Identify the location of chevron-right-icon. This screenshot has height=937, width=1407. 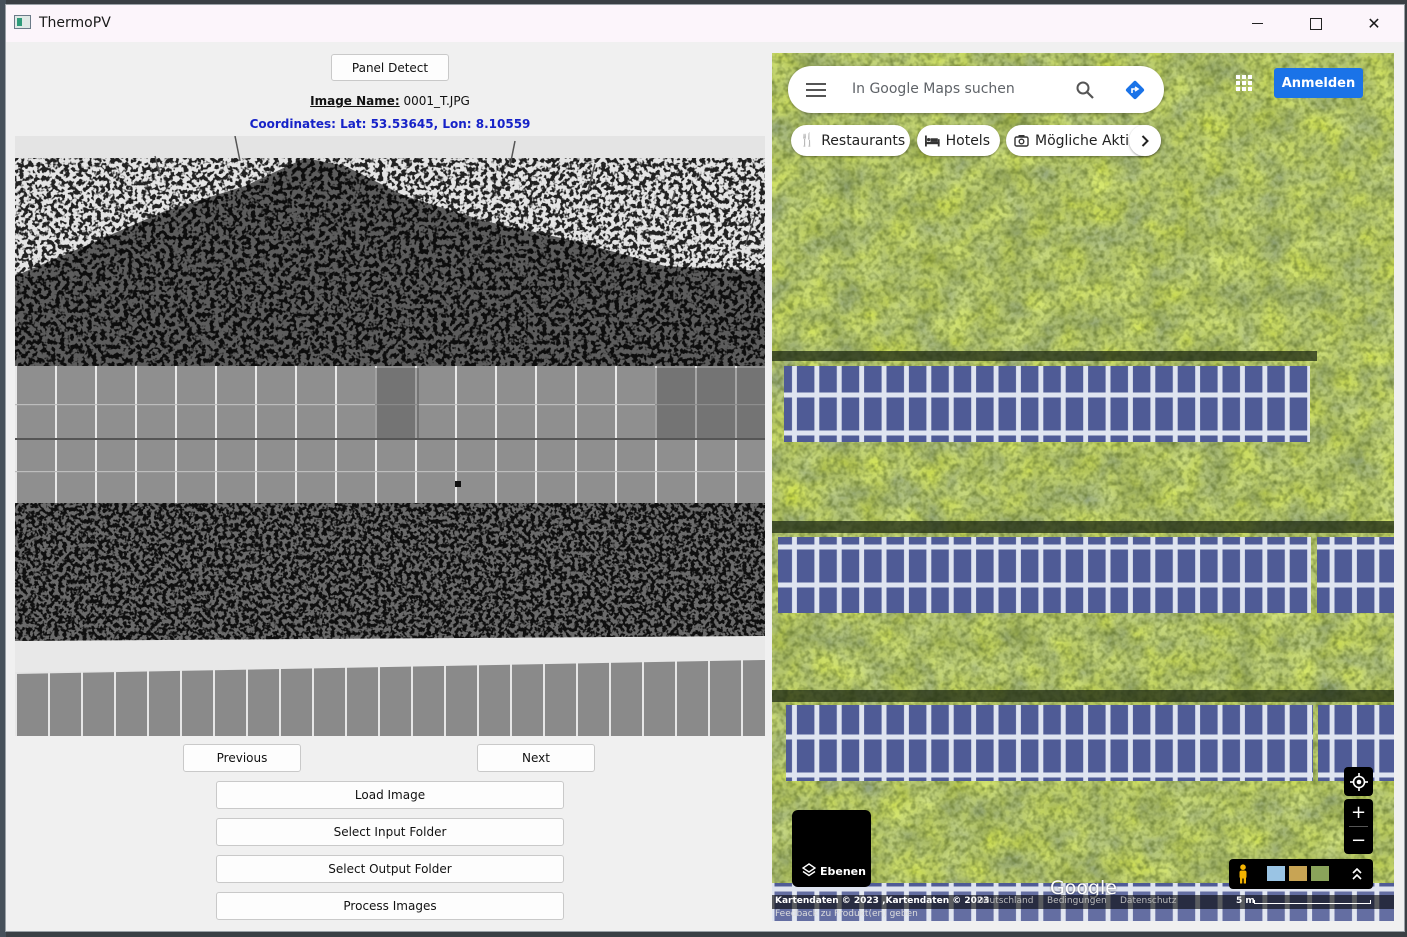
(1145, 140).